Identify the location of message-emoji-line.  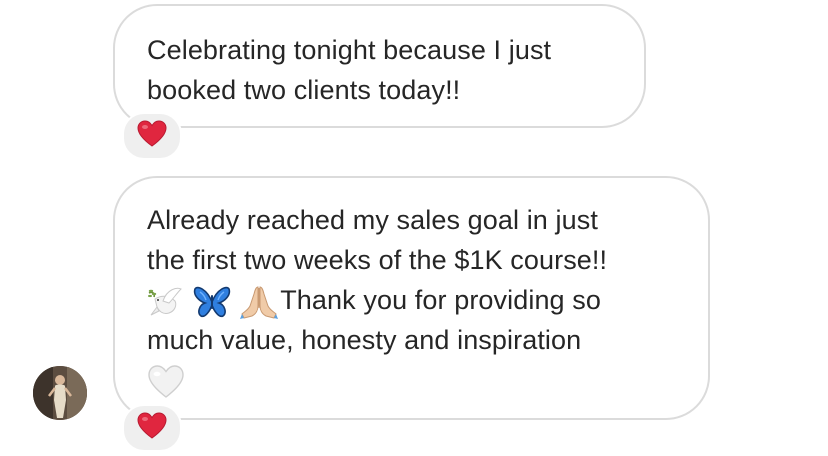
(411, 380).